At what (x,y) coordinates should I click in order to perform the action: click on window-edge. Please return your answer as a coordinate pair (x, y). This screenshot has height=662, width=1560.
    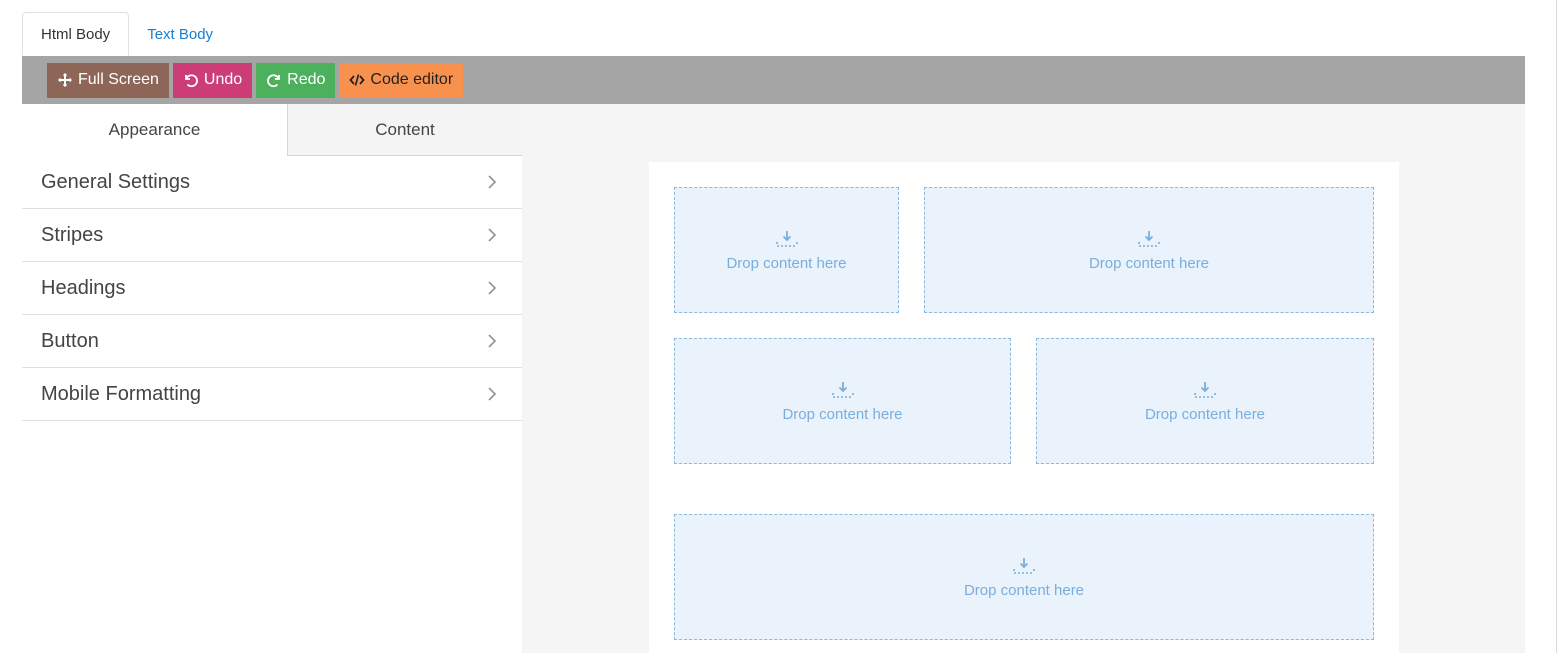
    Looking at the image, I should click on (1556, 326).